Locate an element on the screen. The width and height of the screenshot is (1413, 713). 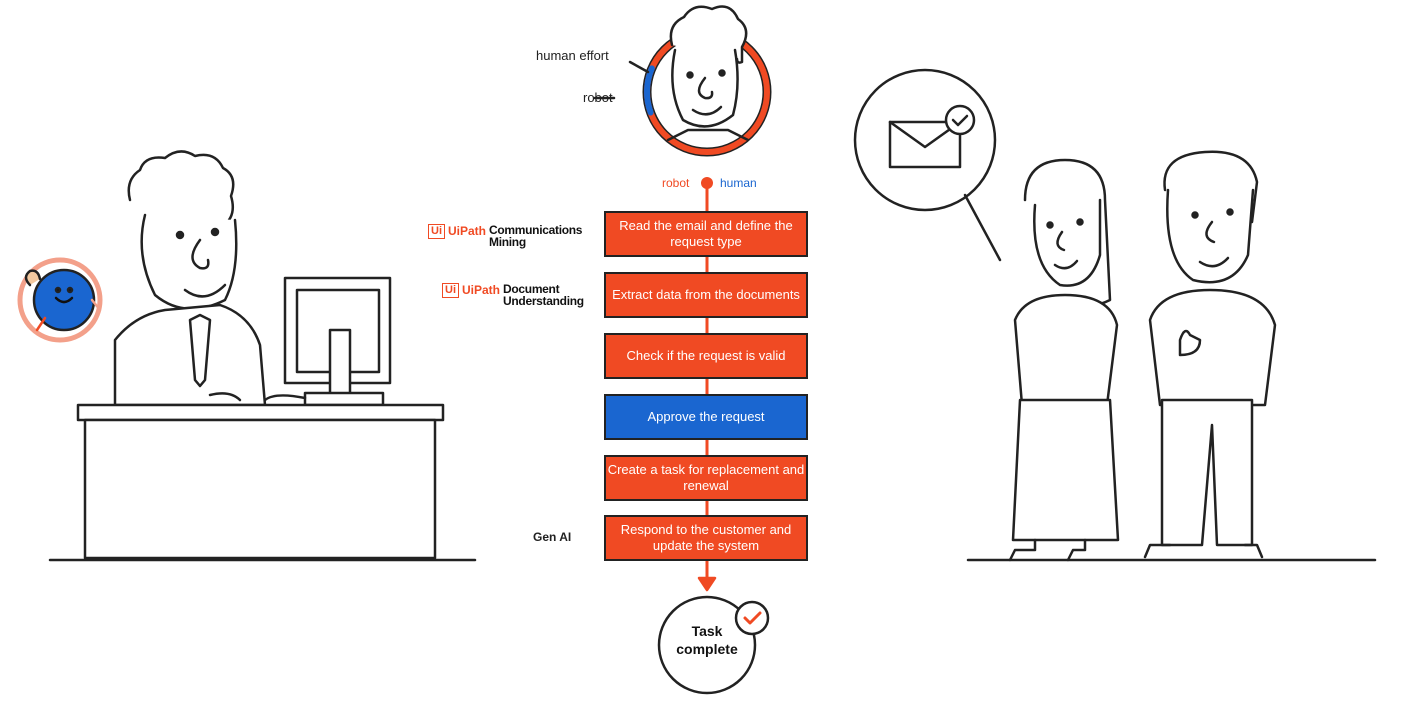
product-label: Communications Mining is located at coordinates (536, 236).